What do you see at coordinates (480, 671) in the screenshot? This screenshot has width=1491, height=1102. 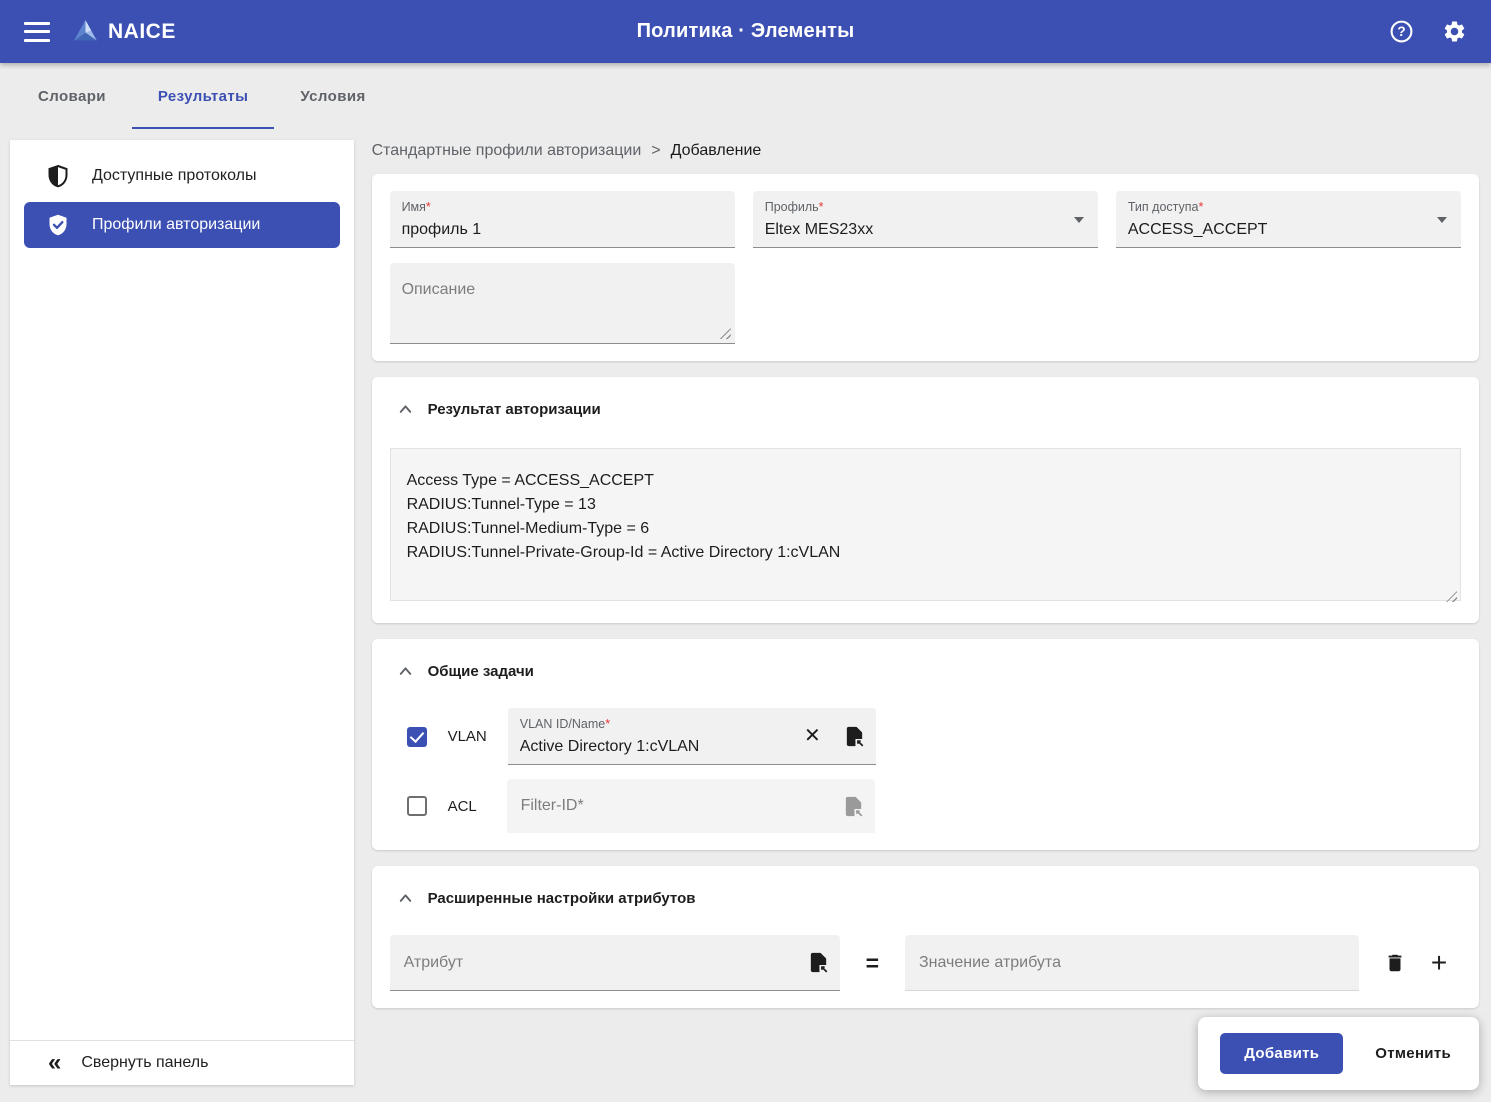 I see `section-title: Общие задачи` at bounding box center [480, 671].